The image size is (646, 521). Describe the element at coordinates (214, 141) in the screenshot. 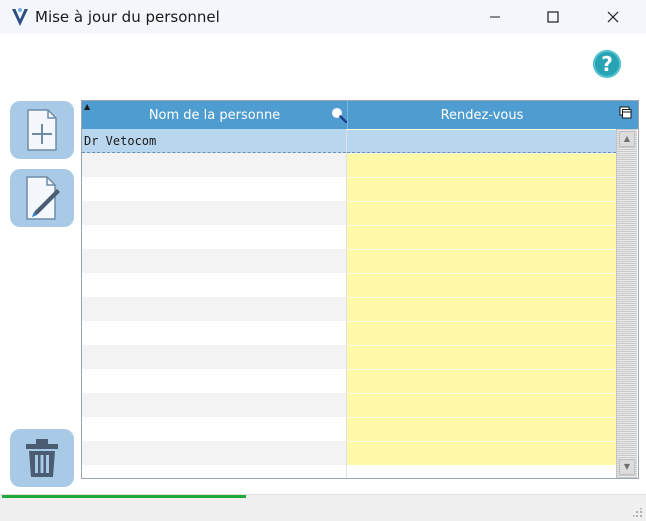

I see `cell-person-name: Dr Vetocom` at that location.